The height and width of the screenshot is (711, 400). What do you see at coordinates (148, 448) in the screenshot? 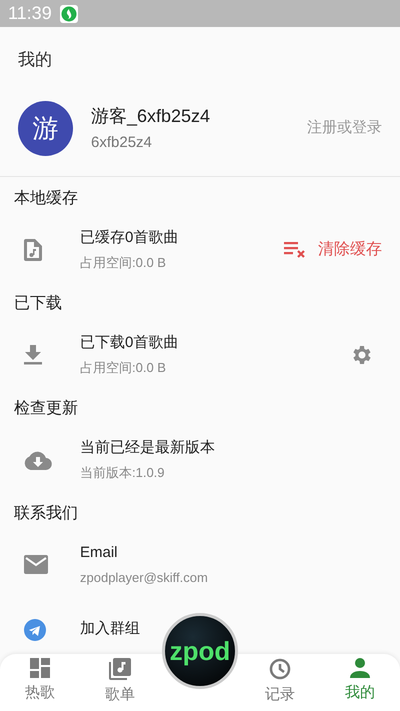
I see `item-title: 当前已经是最新版本` at bounding box center [148, 448].